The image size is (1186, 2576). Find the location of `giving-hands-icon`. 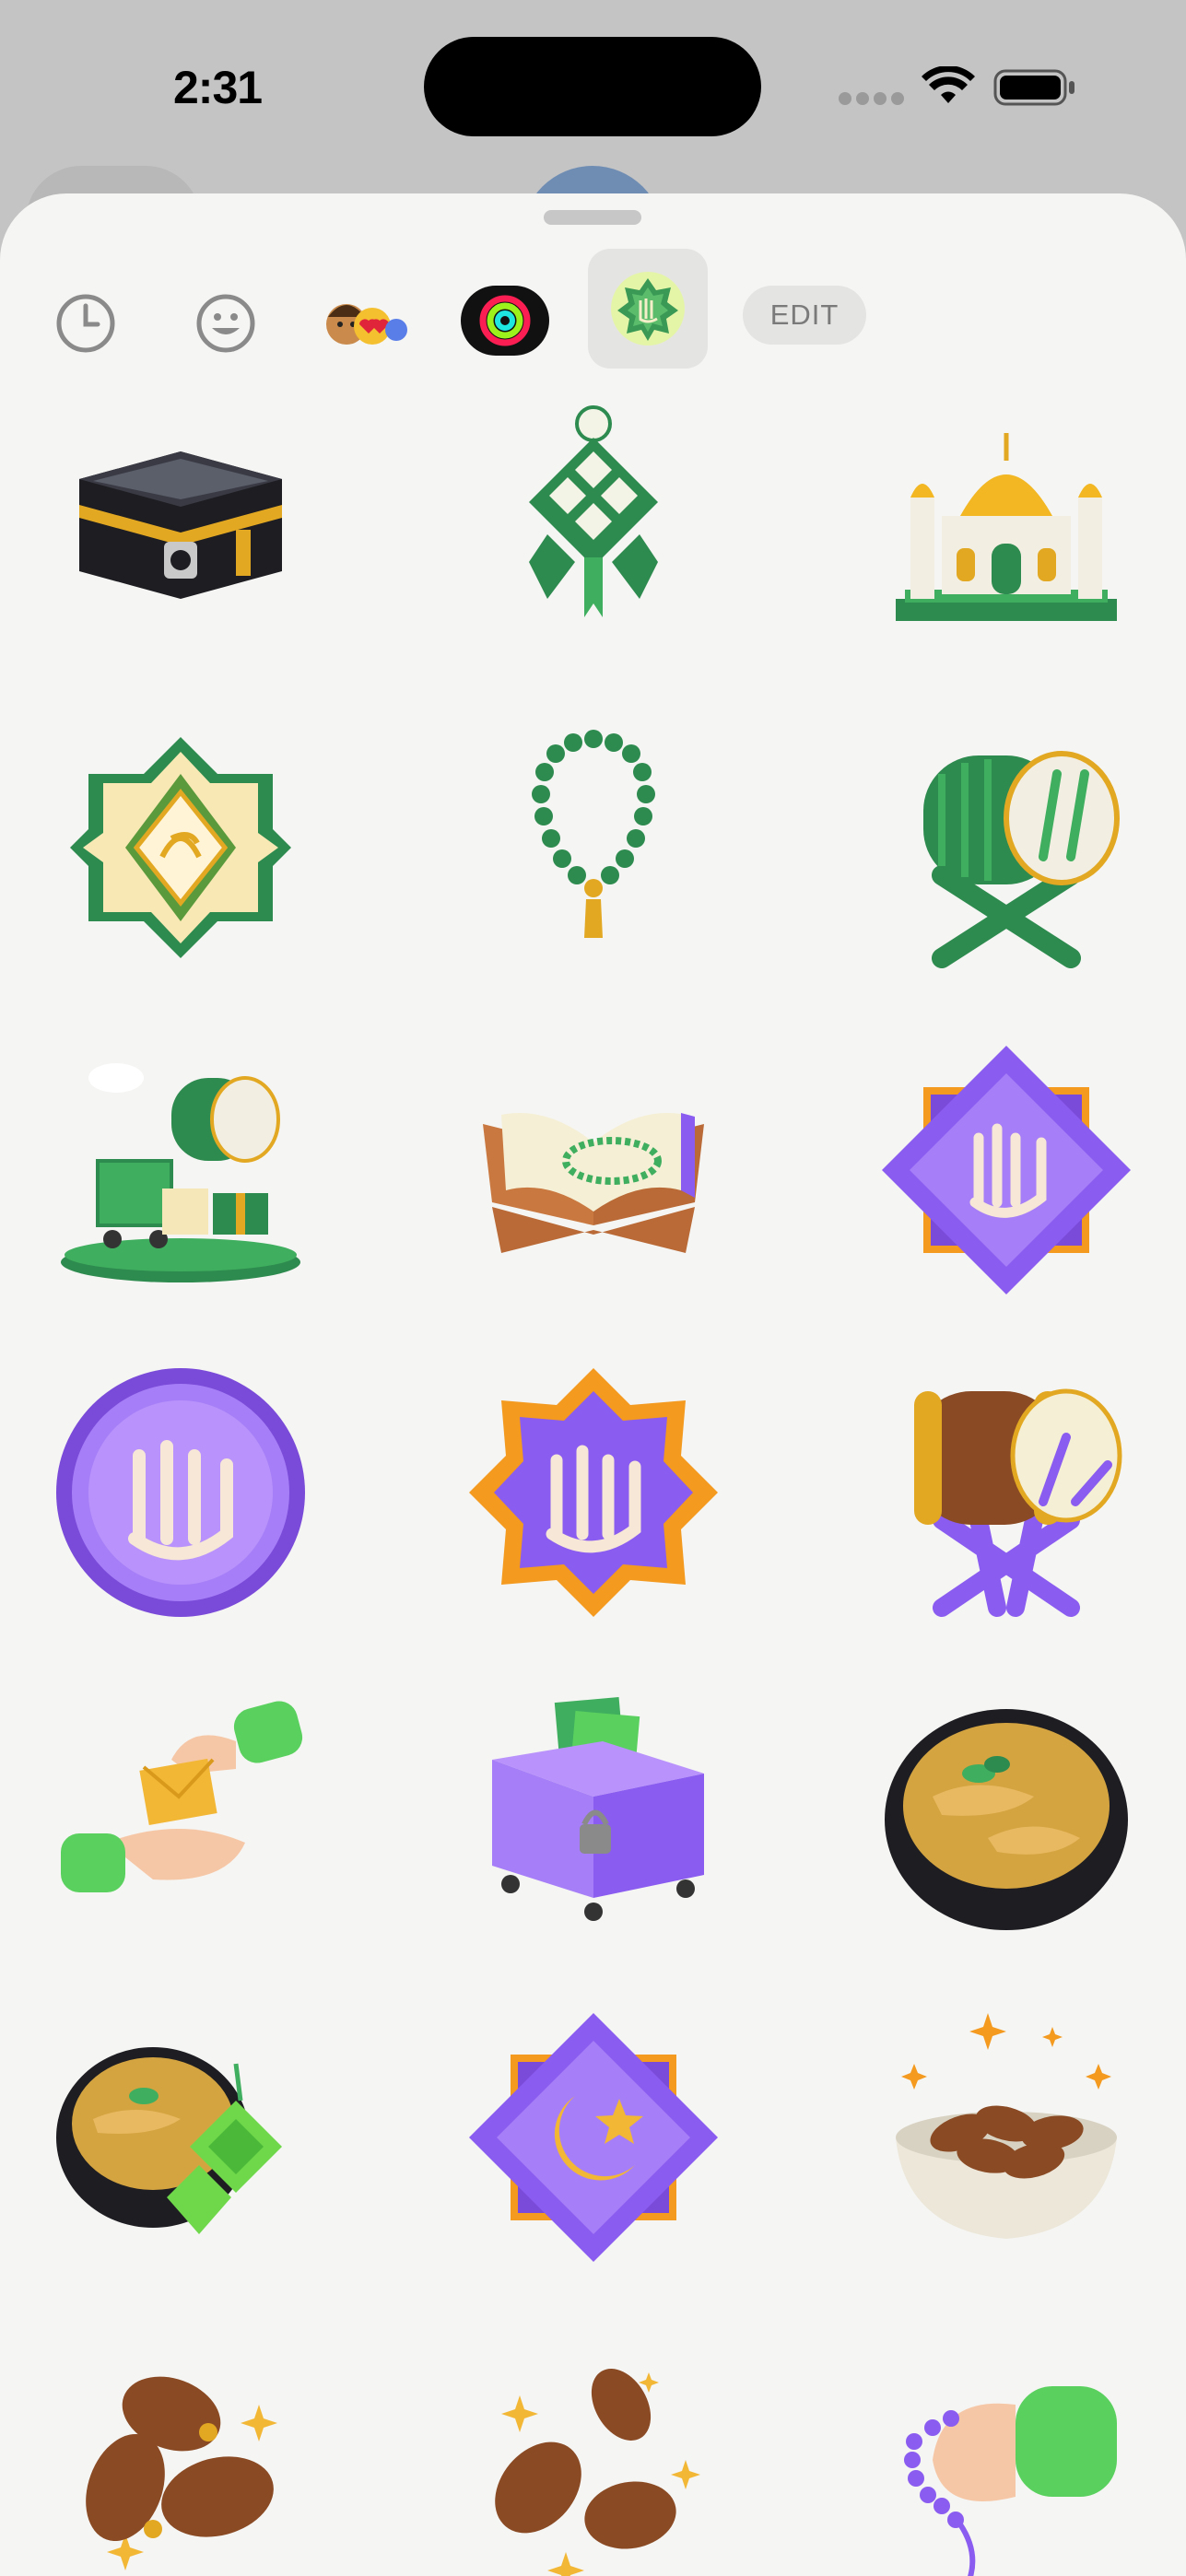

giving-hands-icon is located at coordinates (182, 1796).